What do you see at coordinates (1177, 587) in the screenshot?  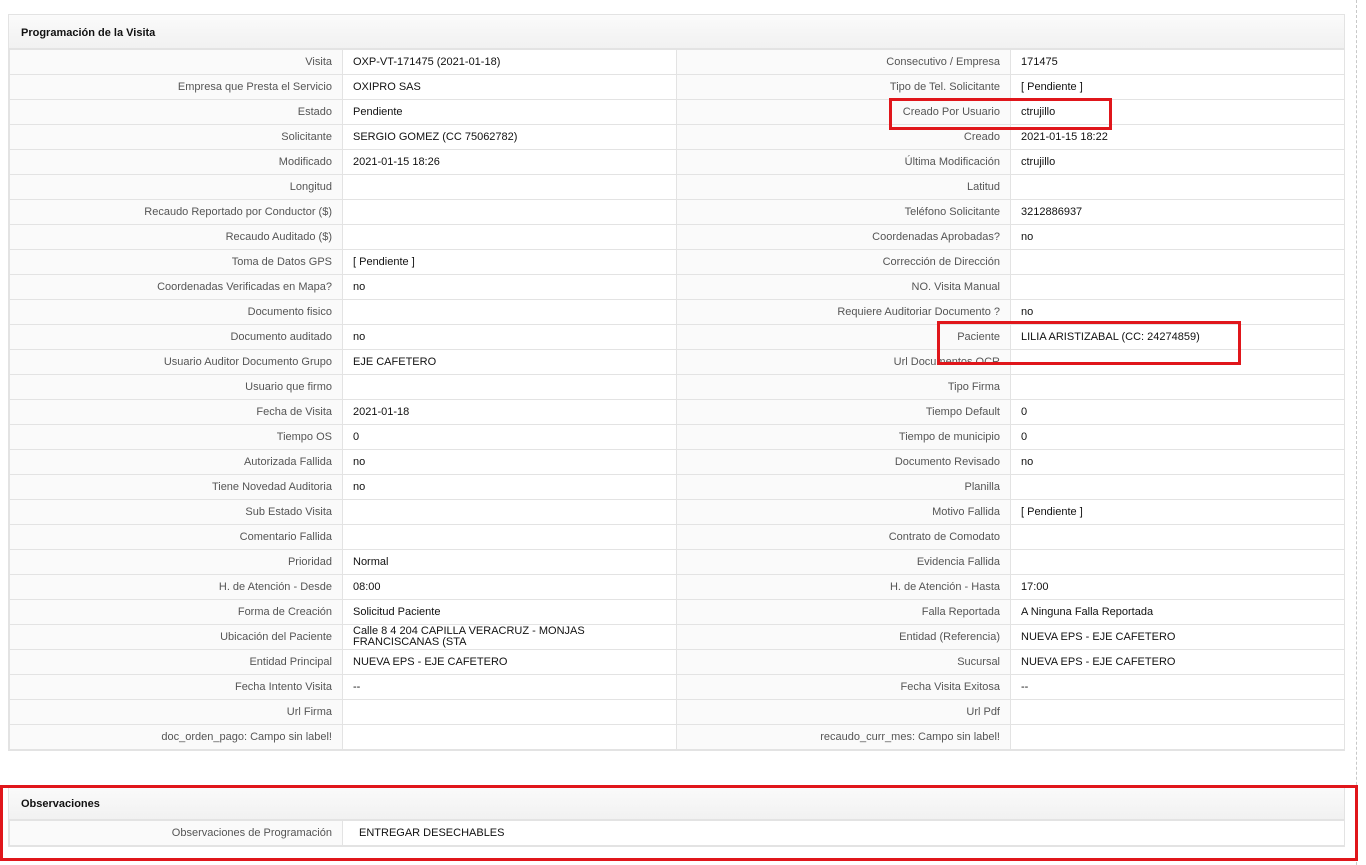 I see `field-value: 17:00` at bounding box center [1177, 587].